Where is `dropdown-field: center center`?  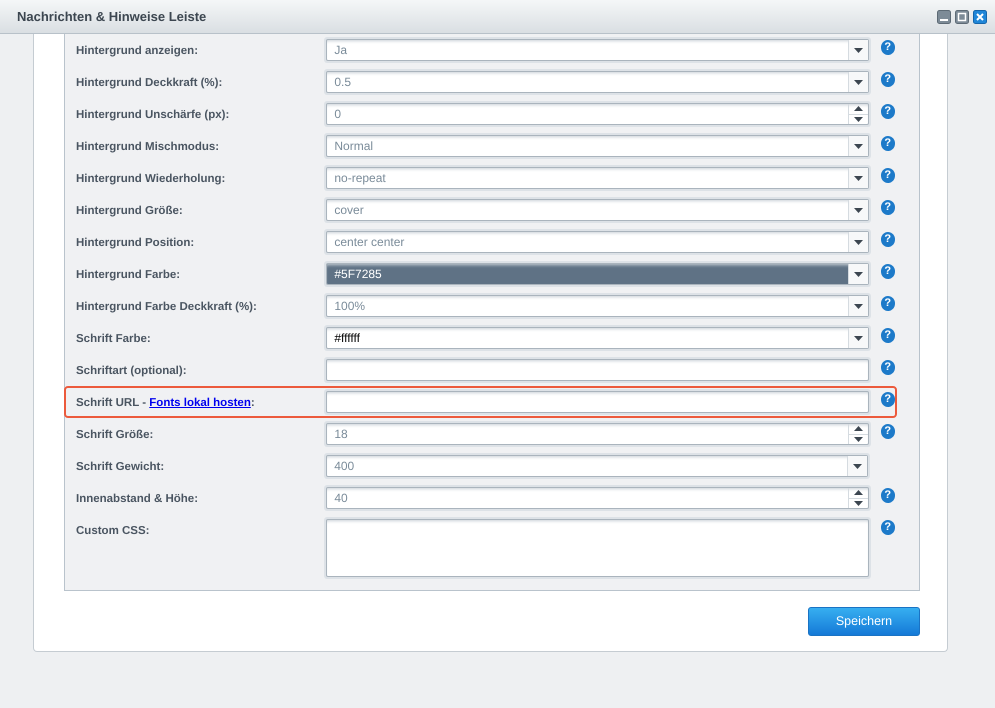 dropdown-field: center center is located at coordinates (597, 242).